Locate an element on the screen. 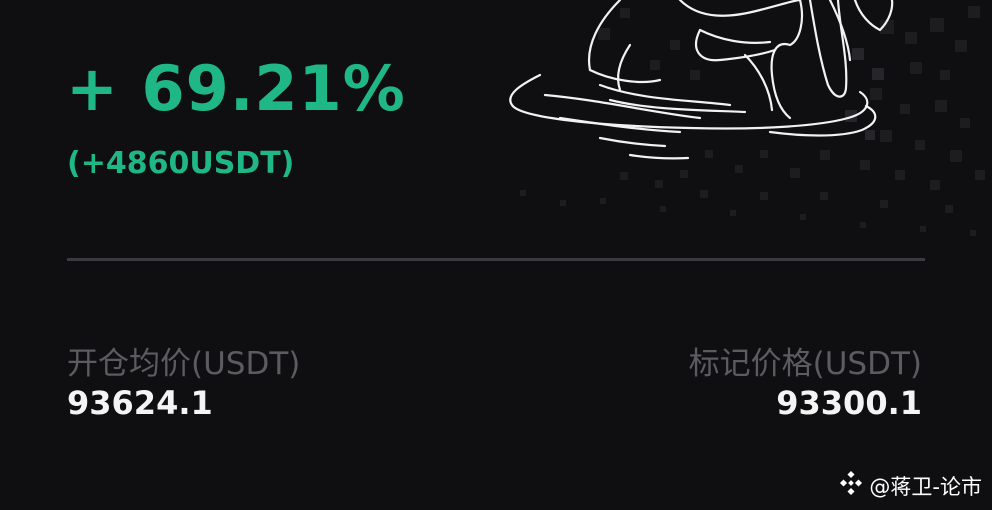  watermark-text: @蒋卫-论市 is located at coordinates (925, 486).